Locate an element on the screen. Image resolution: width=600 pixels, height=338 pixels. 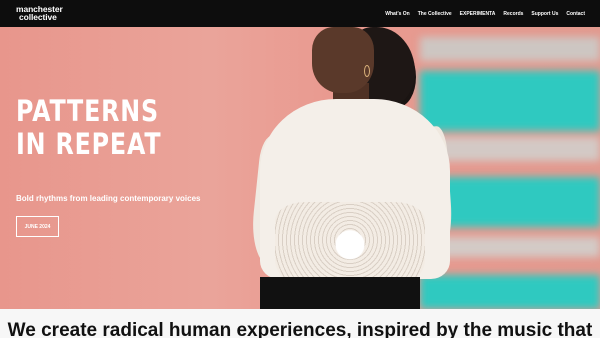
nav-the-collective: The Collective is located at coordinates (435, 14).